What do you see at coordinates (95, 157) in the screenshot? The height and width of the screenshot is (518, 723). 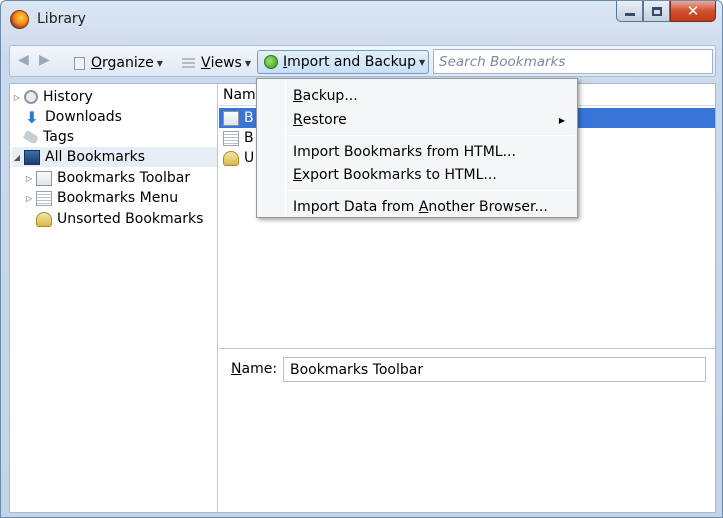 I see `sidebar-item-label: All Bookmarks` at bounding box center [95, 157].